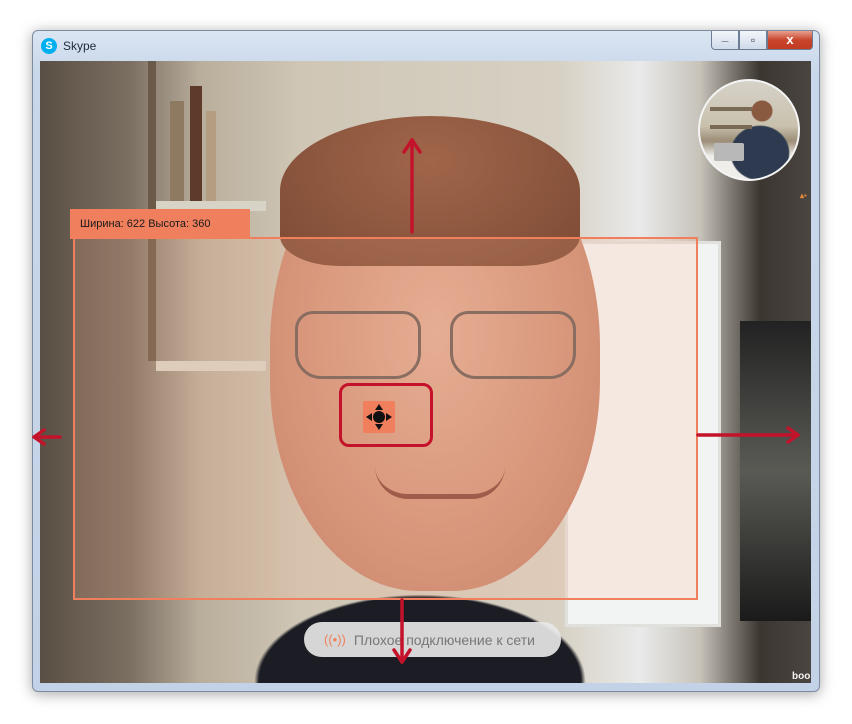 The height and width of the screenshot is (724, 852). What do you see at coordinates (402, 631) in the screenshot?
I see `arrow-down-icon` at bounding box center [402, 631].